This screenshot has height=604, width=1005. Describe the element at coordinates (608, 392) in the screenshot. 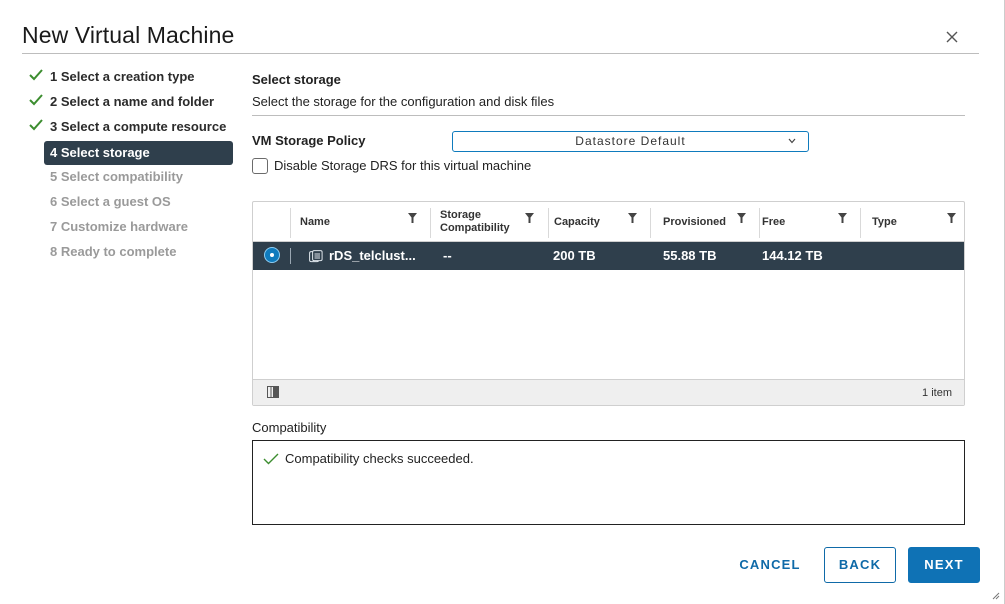

I see `grid-footer: 1 item` at that location.